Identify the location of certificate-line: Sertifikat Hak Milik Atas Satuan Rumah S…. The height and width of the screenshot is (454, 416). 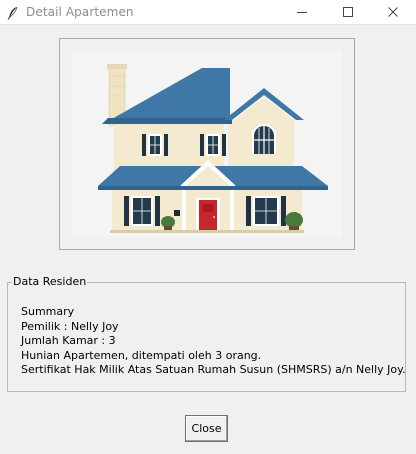
(213, 369).